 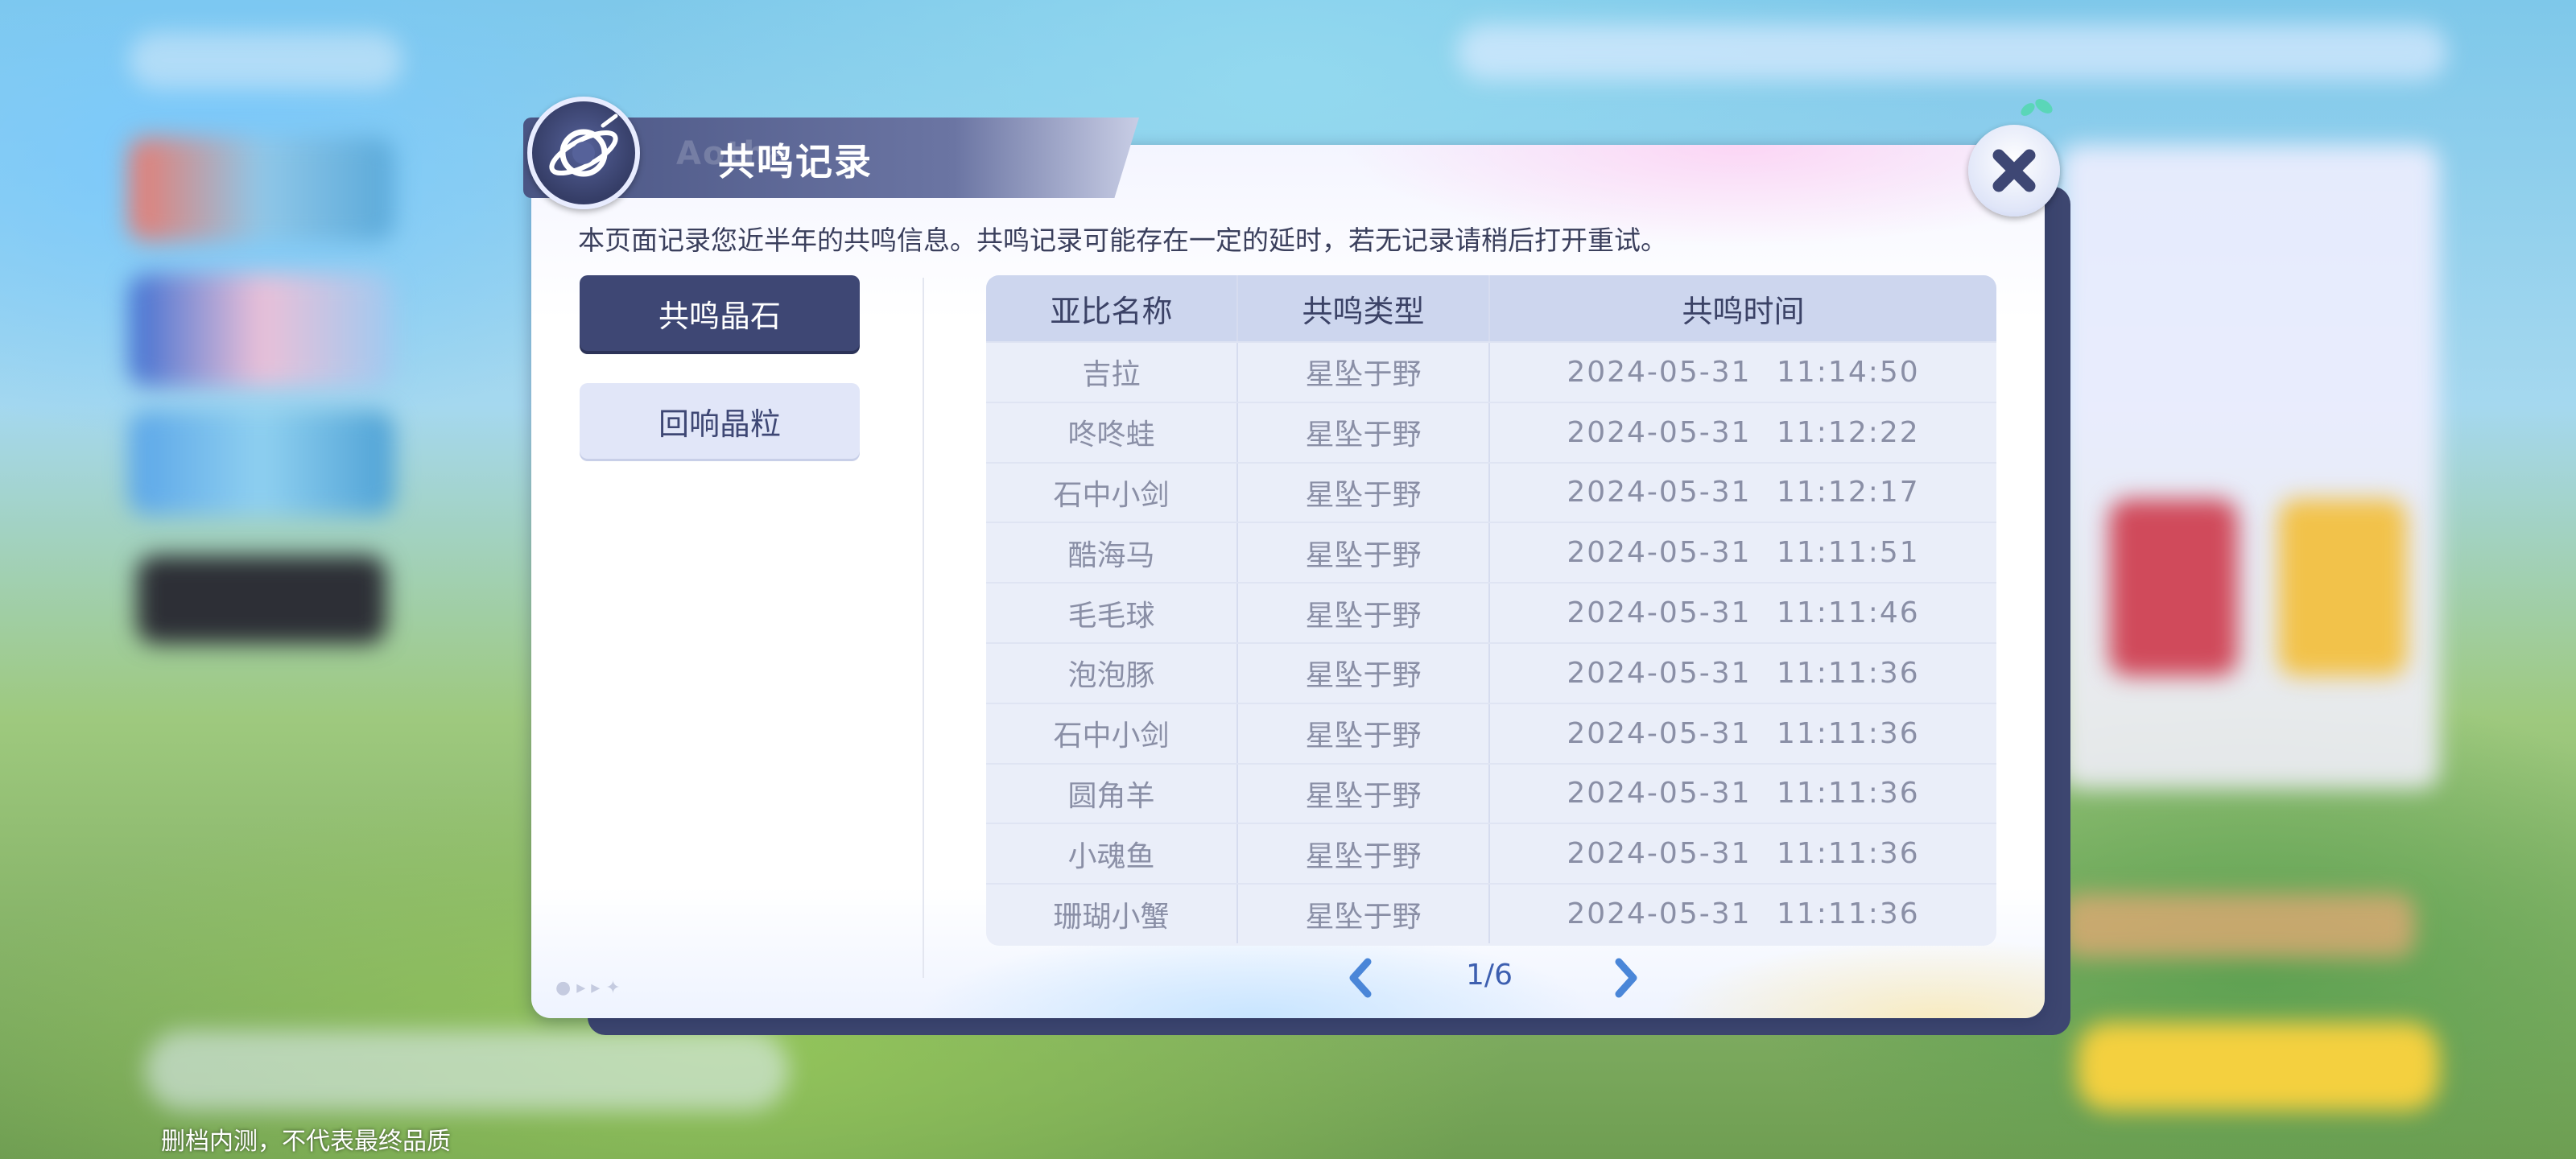 I want to click on cell-name: 酷海马, so click(x=1111, y=555).